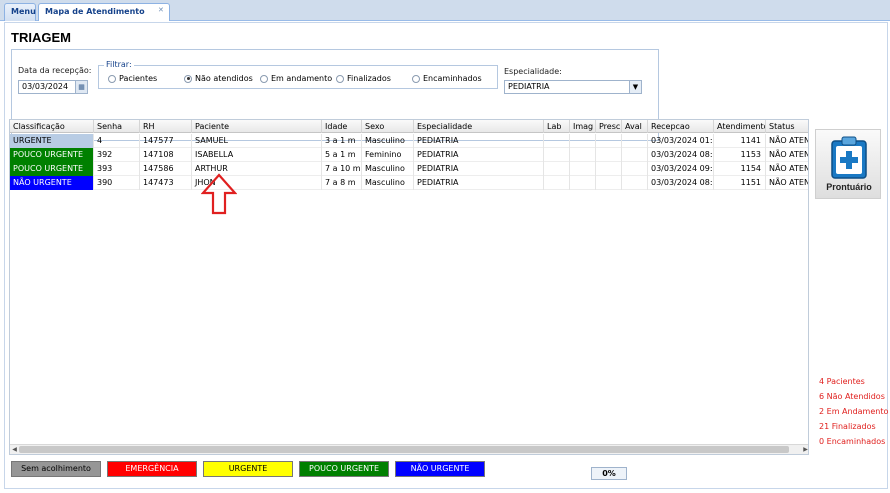 The height and width of the screenshot is (493, 890). Describe the element at coordinates (166, 155) in the screenshot. I see `cell-rh: 147108` at that location.